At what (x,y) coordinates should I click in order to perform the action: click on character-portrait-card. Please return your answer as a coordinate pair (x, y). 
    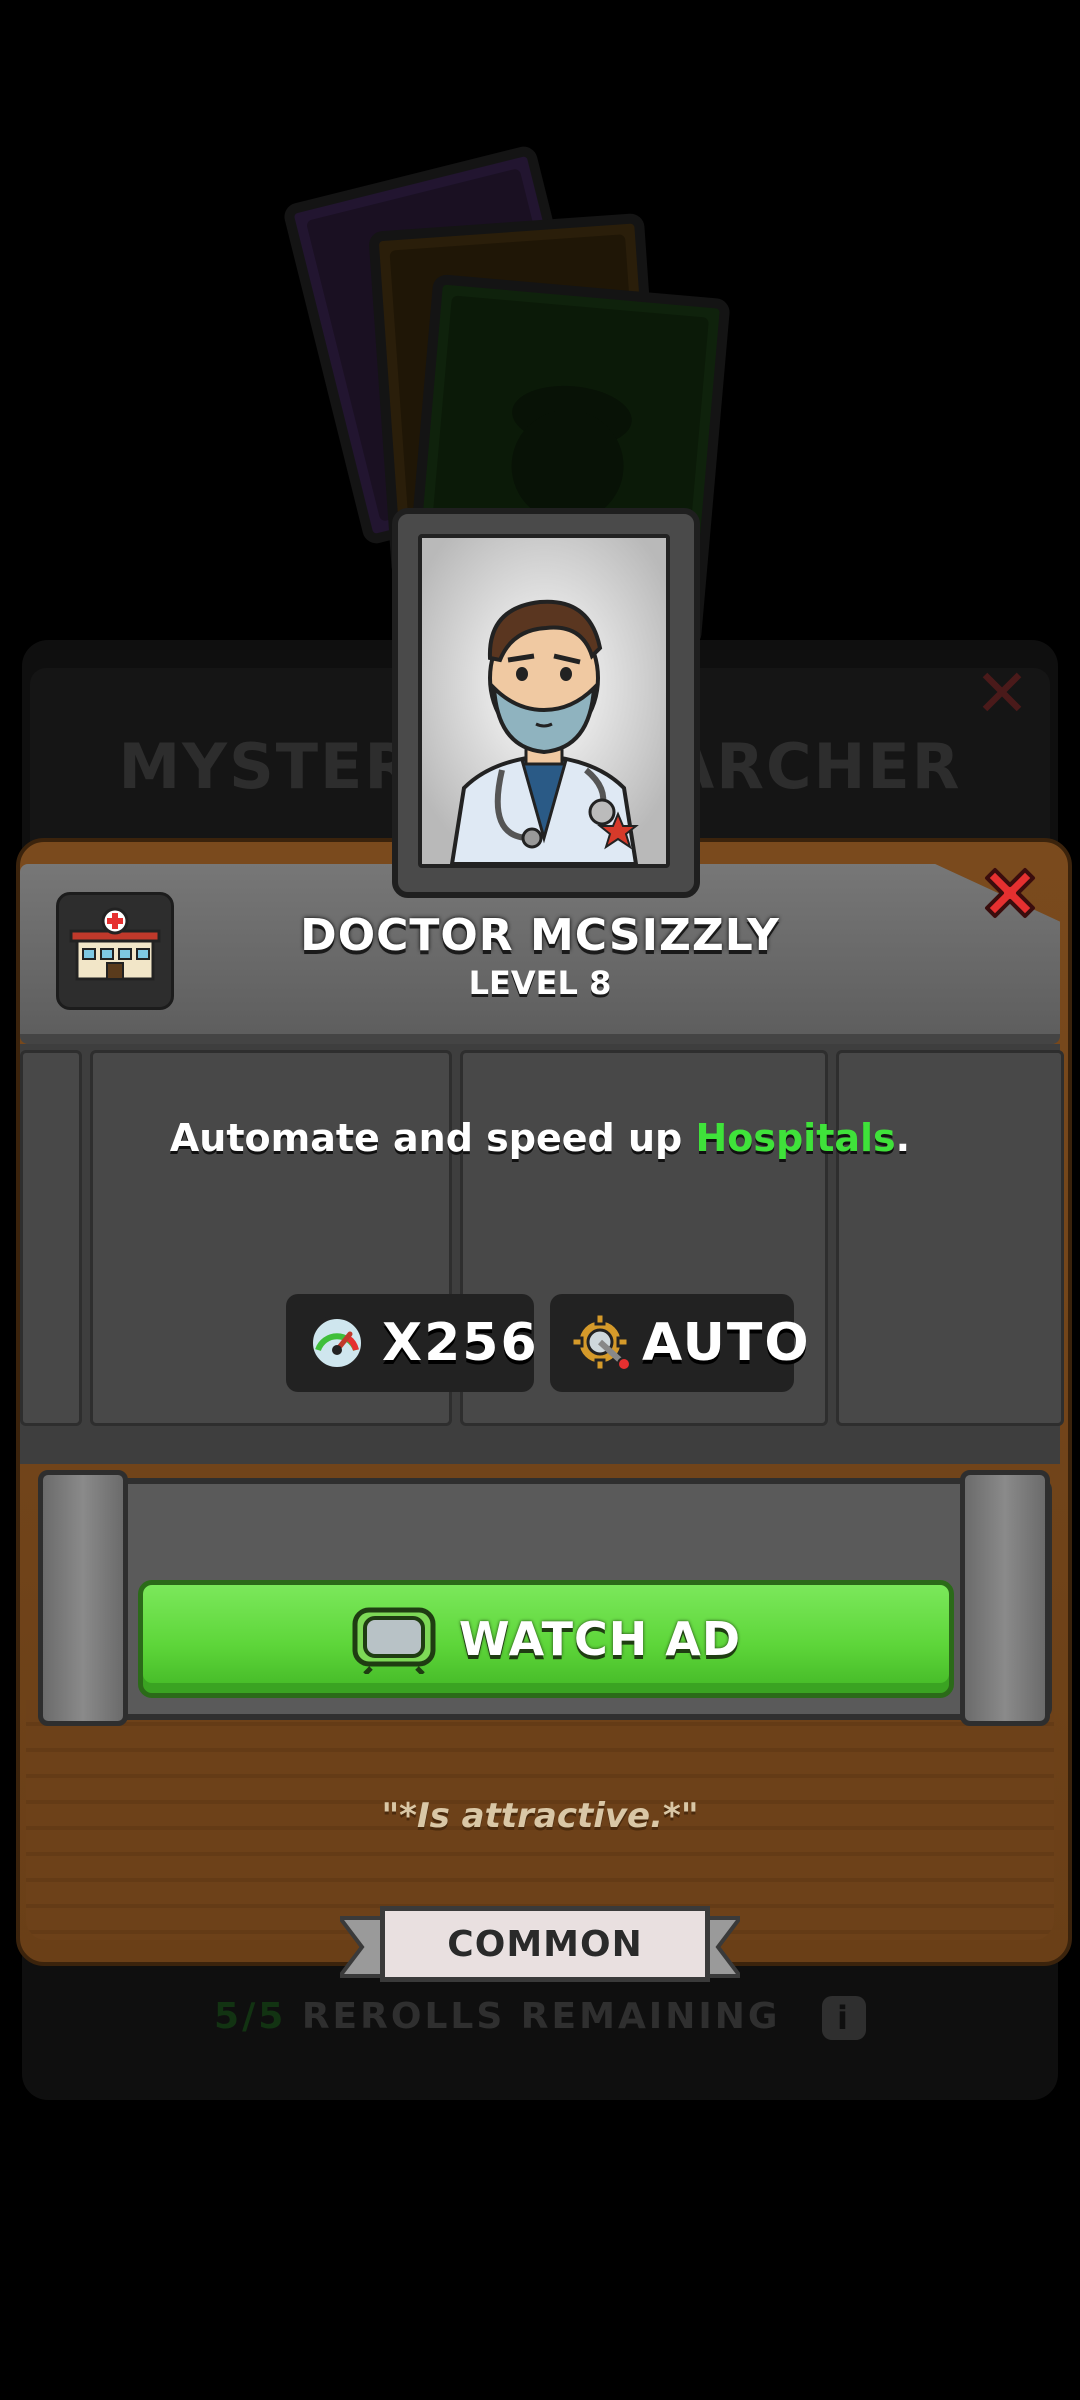
    Looking at the image, I should click on (546, 703).